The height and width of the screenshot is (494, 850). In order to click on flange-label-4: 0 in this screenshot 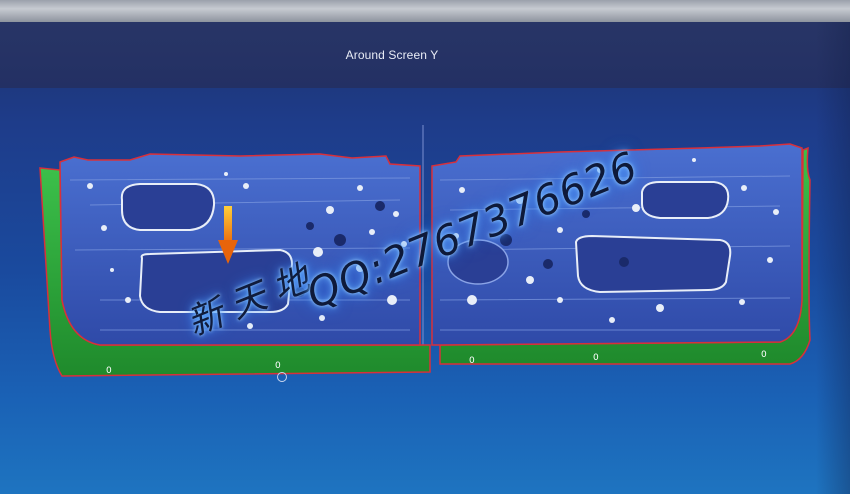, I will do `click(596, 358)`.